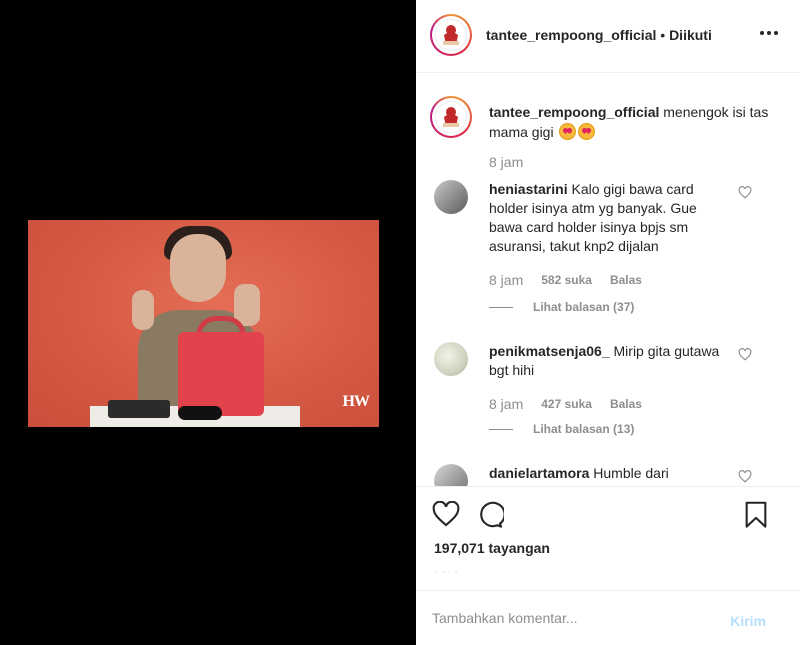 This screenshot has height=645, width=800. Describe the element at coordinates (756, 515) in the screenshot. I see `bookmark-icon` at that location.